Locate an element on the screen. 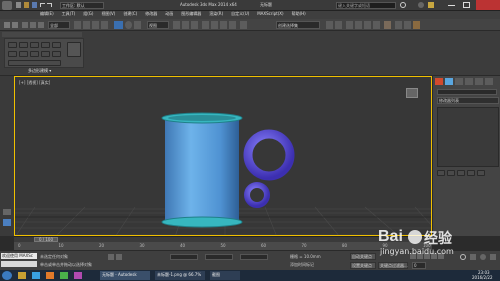 The image size is (500, 281). display-tab-icon is located at coordinates (479, 81).